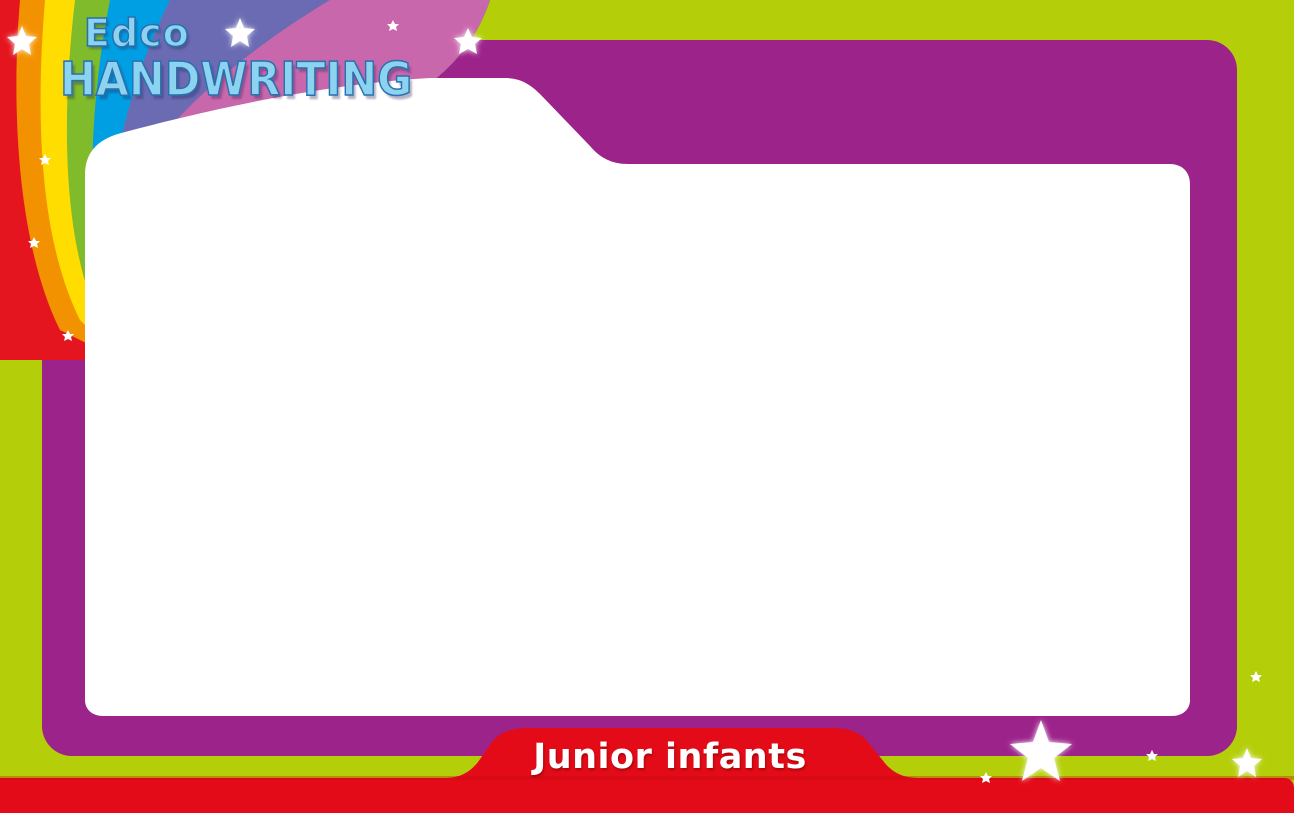 Image resolution: width=1294 pixels, height=813 pixels. Describe the element at coordinates (136, 33) in the screenshot. I see `logo-brand: Edco` at that location.